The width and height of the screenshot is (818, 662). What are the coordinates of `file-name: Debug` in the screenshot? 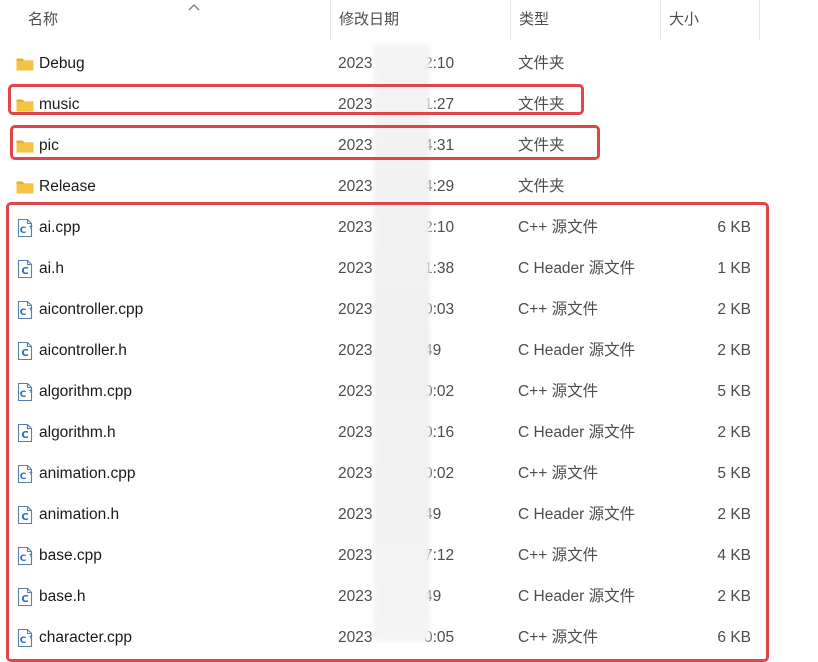 It's located at (62, 63).